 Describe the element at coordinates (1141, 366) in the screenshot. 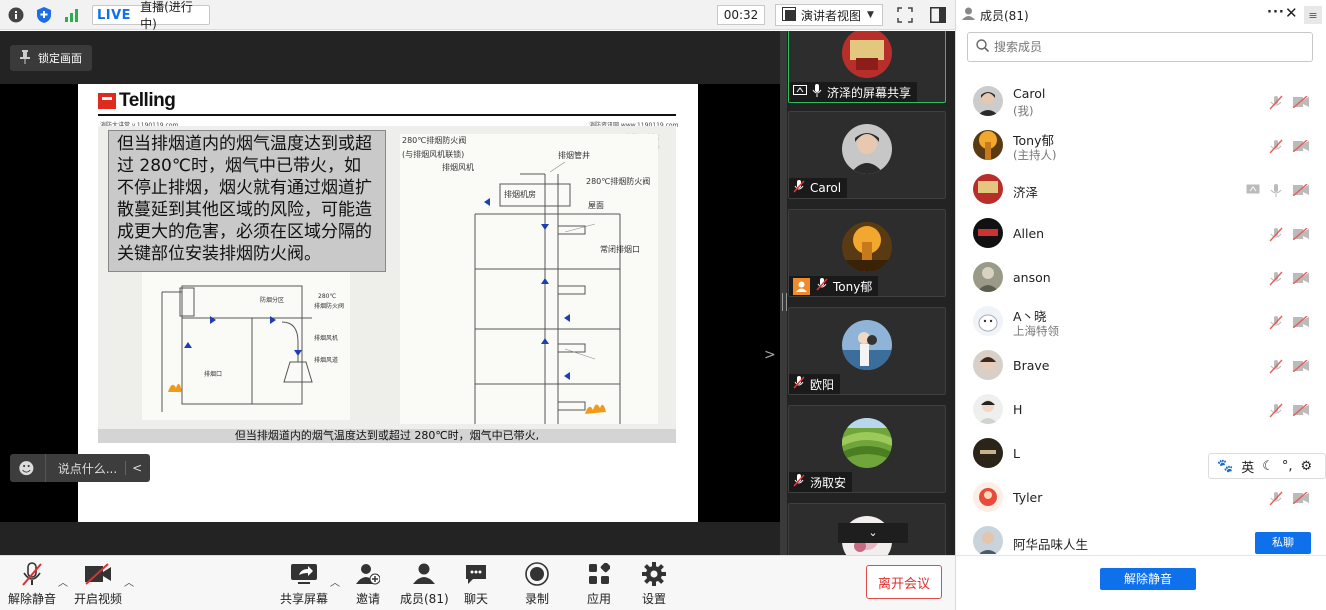

I see `list-item: Brave` at that location.